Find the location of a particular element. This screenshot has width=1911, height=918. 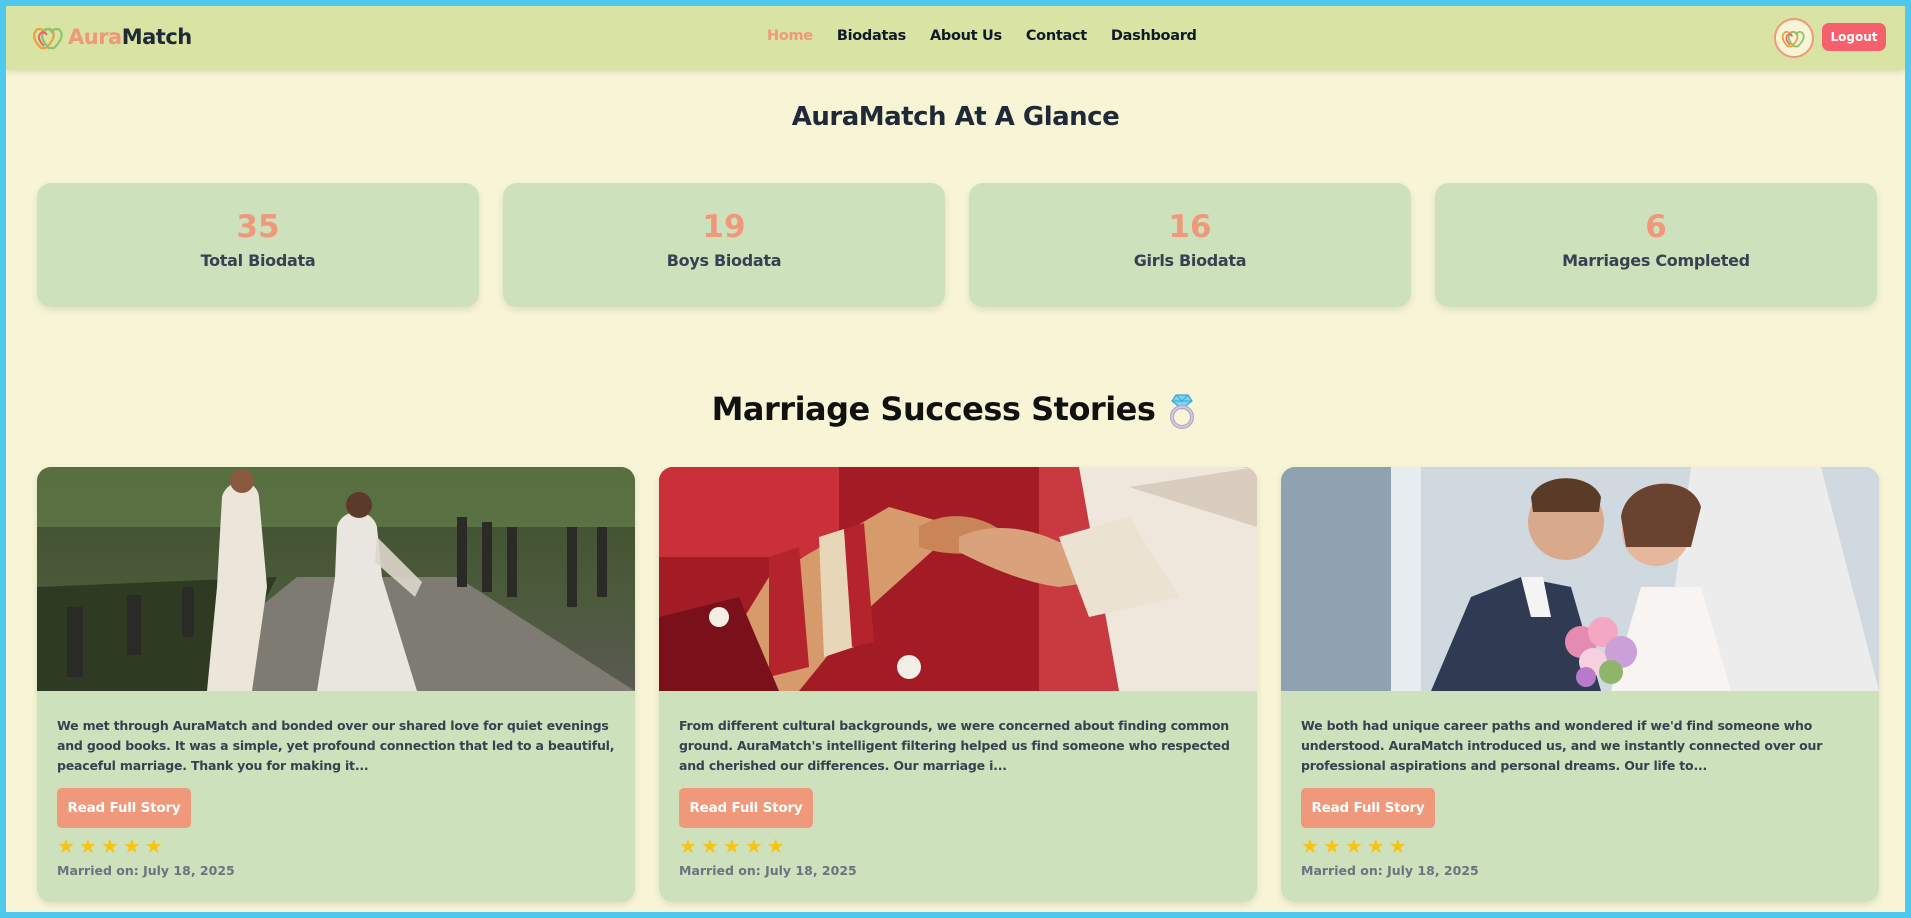

glance-title: AuraMatch At A Glance is located at coordinates (955, 117).